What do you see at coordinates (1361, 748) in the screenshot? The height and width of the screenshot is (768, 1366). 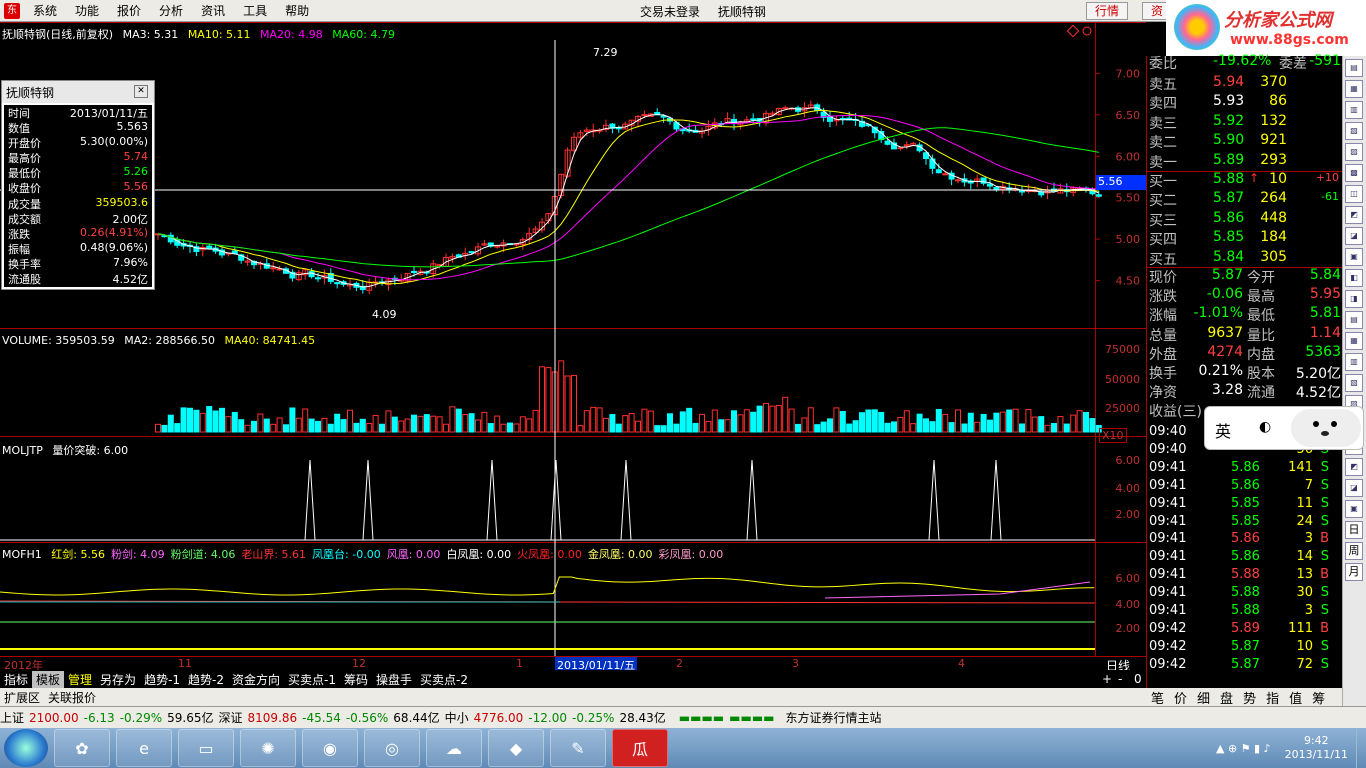 I see `show-desktop-button` at bounding box center [1361, 748].